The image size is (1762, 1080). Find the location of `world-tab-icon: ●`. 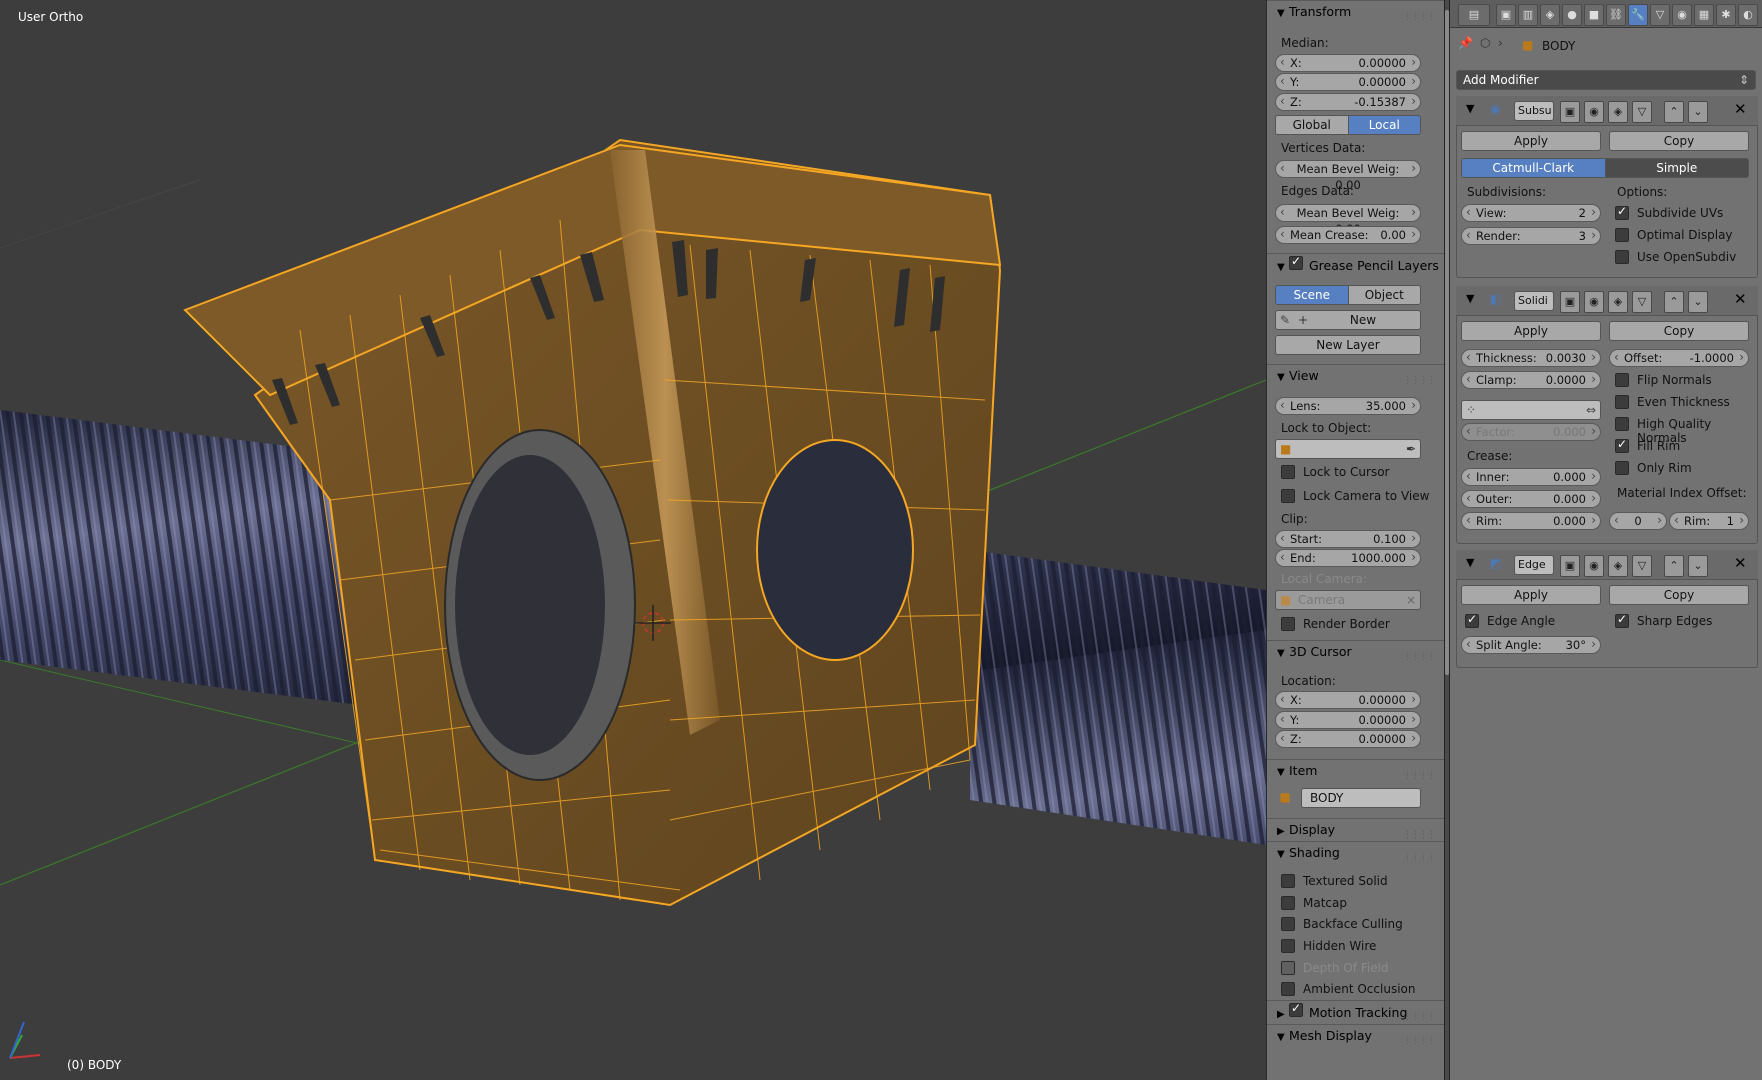

world-tab-icon: ● is located at coordinates (1572, 15).